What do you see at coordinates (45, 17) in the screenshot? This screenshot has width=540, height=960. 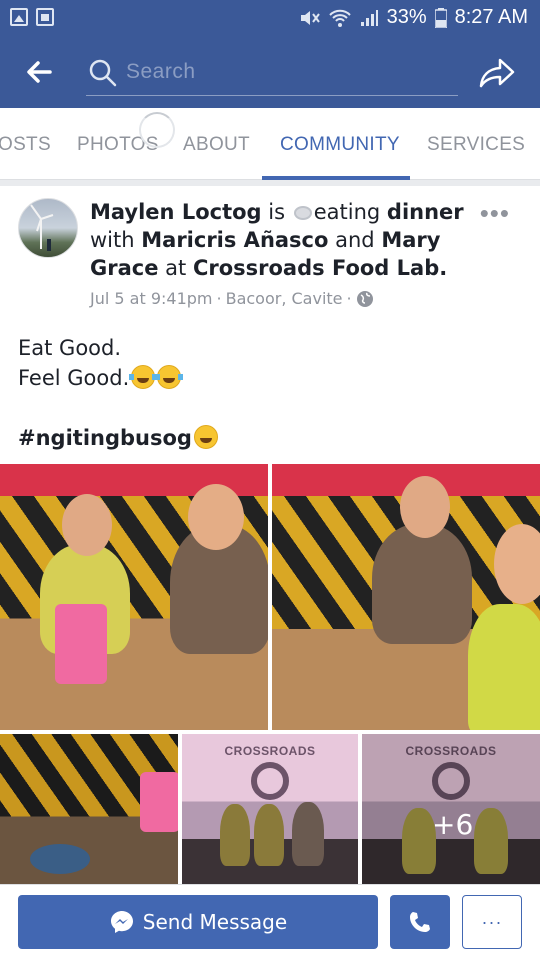 I see `bag-icon` at bounding box center [45, 17].